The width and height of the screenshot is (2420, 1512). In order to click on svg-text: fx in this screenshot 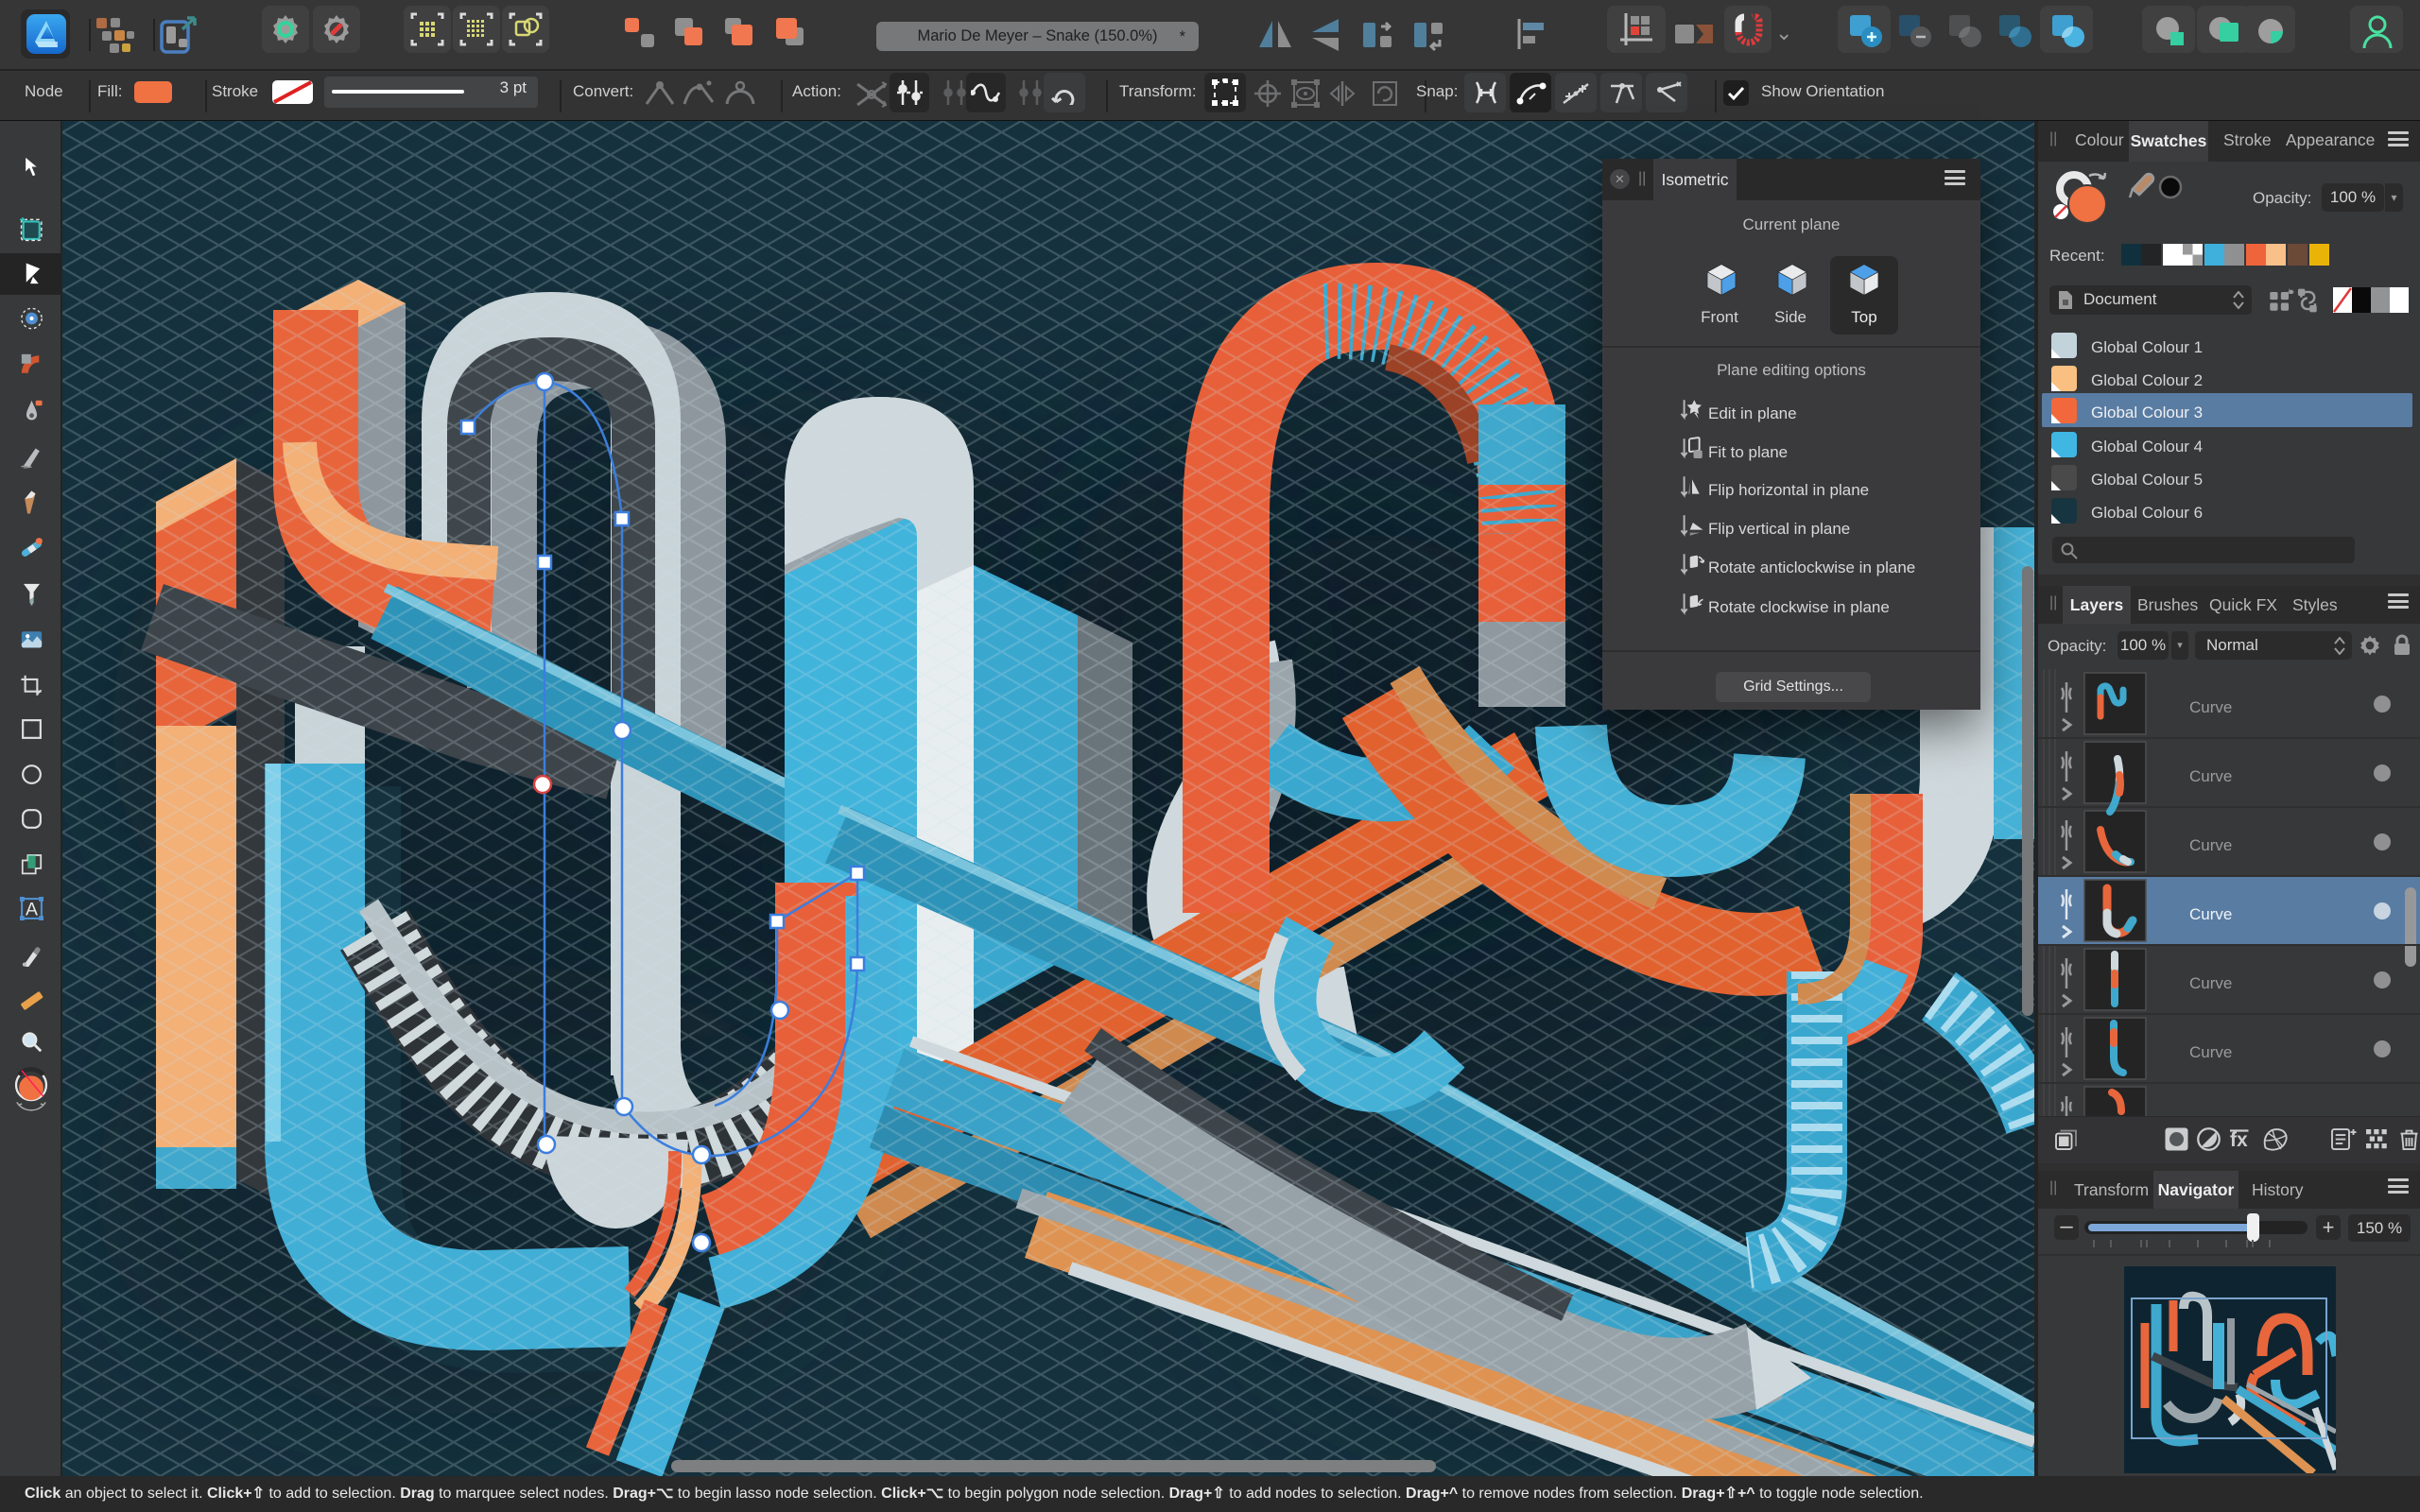, I will do `click(2239, 1140)`.